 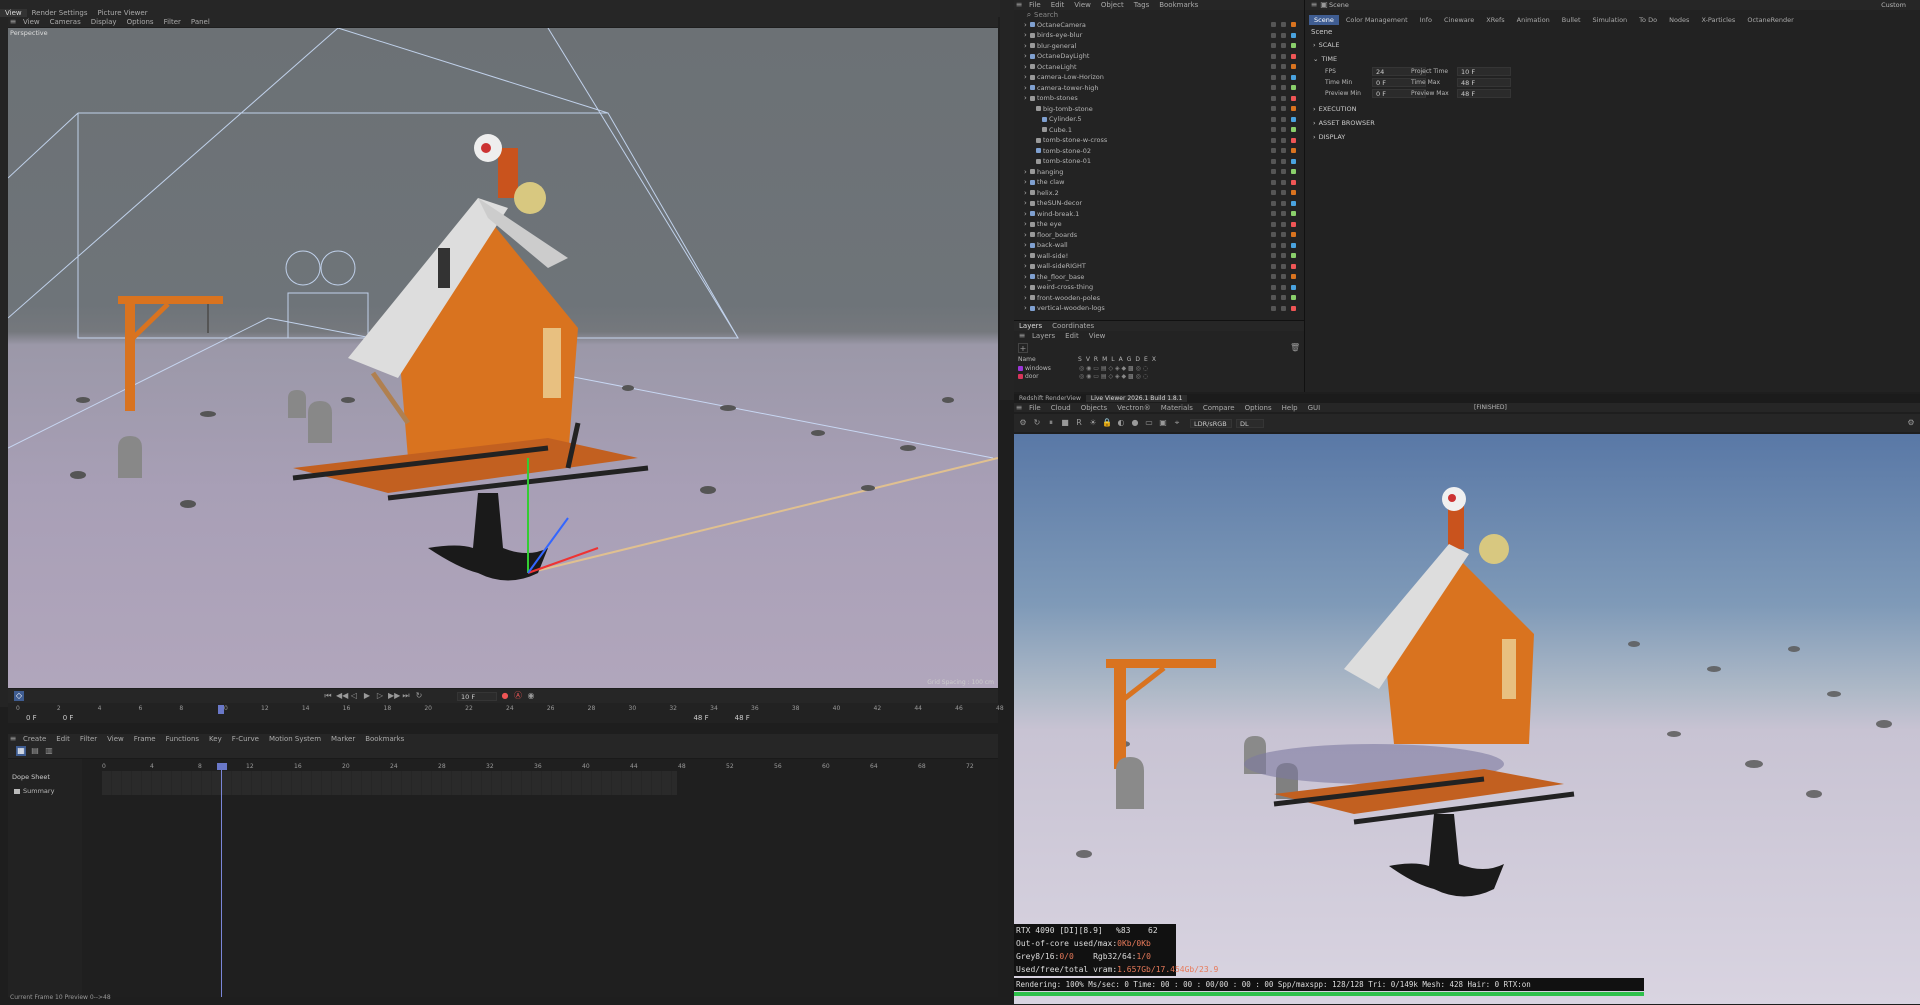 What do you see at coordinates (1459, 20) in the screenshot?
I see `am-tab: Cineware` at bounding box center [1459, 20].